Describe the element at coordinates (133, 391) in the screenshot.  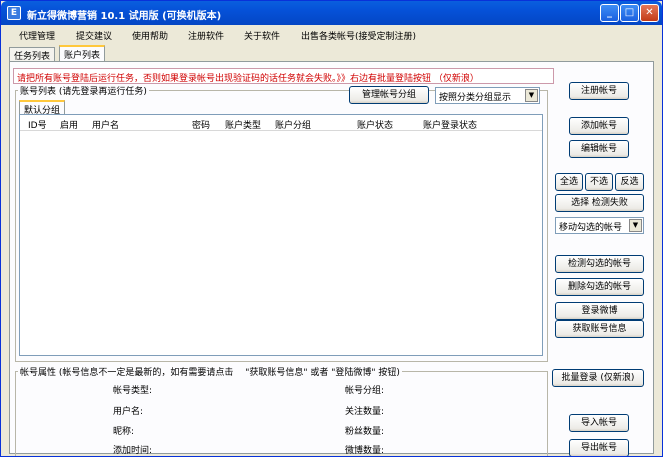
I see `prop-account-type-label: 帐号类型:` at that location.